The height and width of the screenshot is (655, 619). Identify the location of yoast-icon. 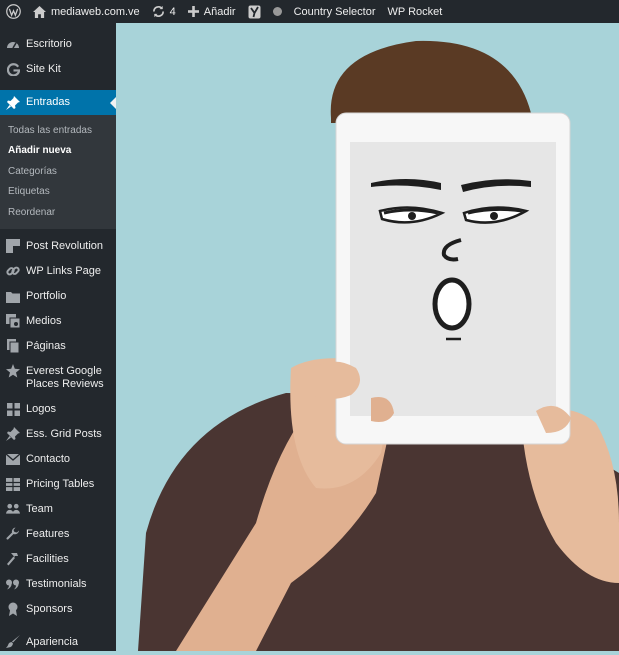
(254, 12).